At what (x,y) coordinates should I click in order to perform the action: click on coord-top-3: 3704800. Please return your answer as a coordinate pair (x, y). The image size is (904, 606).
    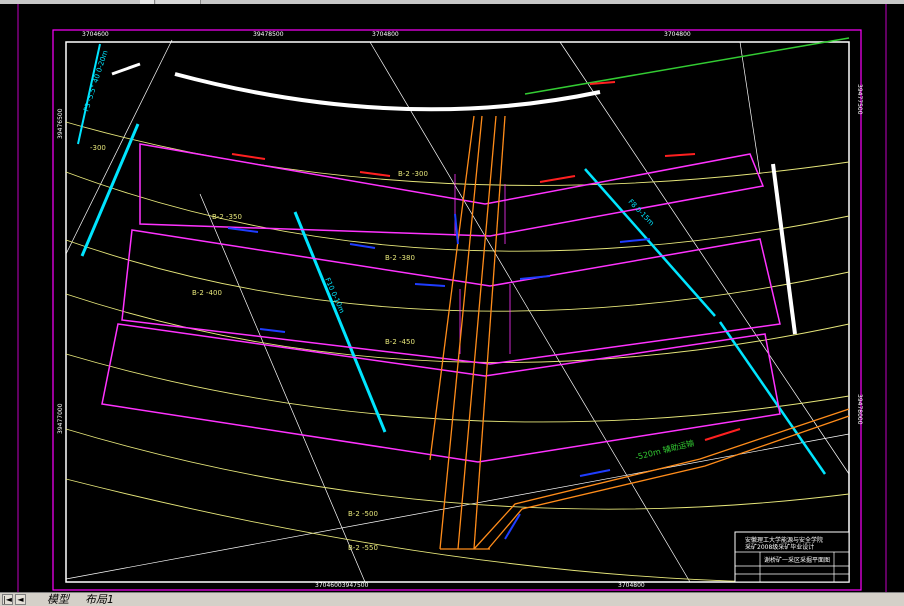
    Looking at the image, I should click on (385, 34).